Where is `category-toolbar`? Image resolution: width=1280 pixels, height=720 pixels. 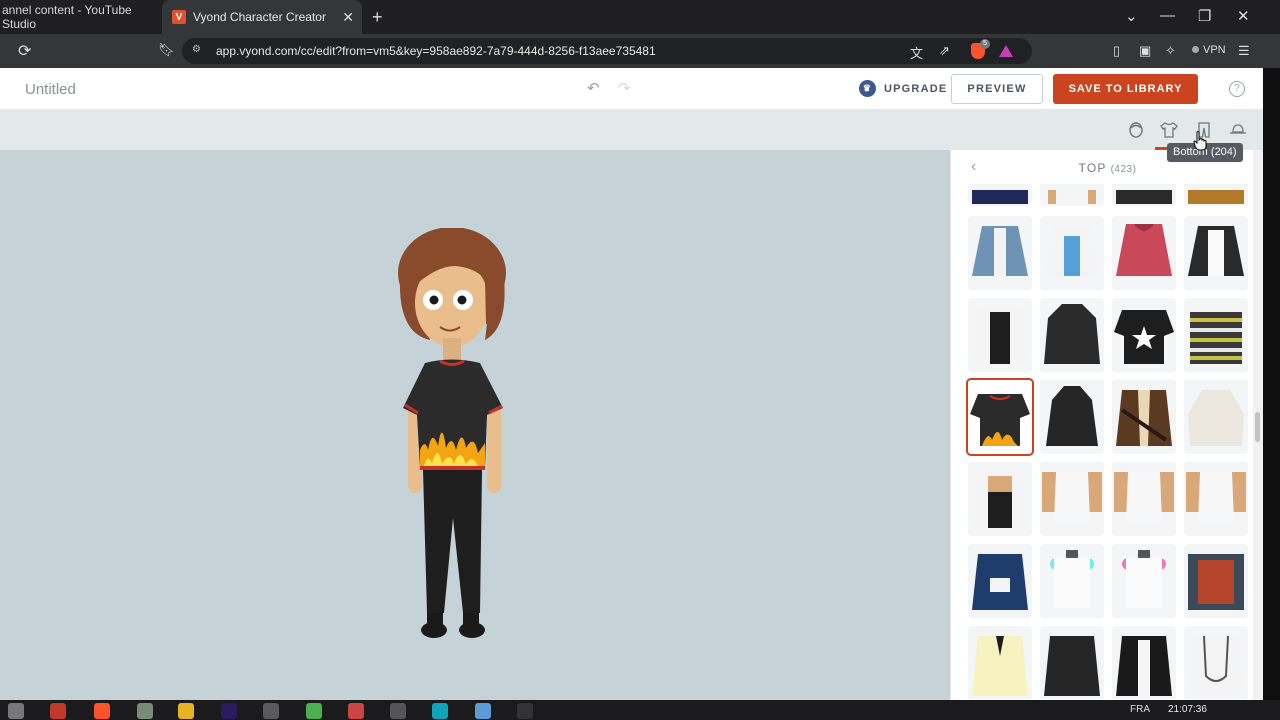 category-toolbar is located at coordinates (631, 129).